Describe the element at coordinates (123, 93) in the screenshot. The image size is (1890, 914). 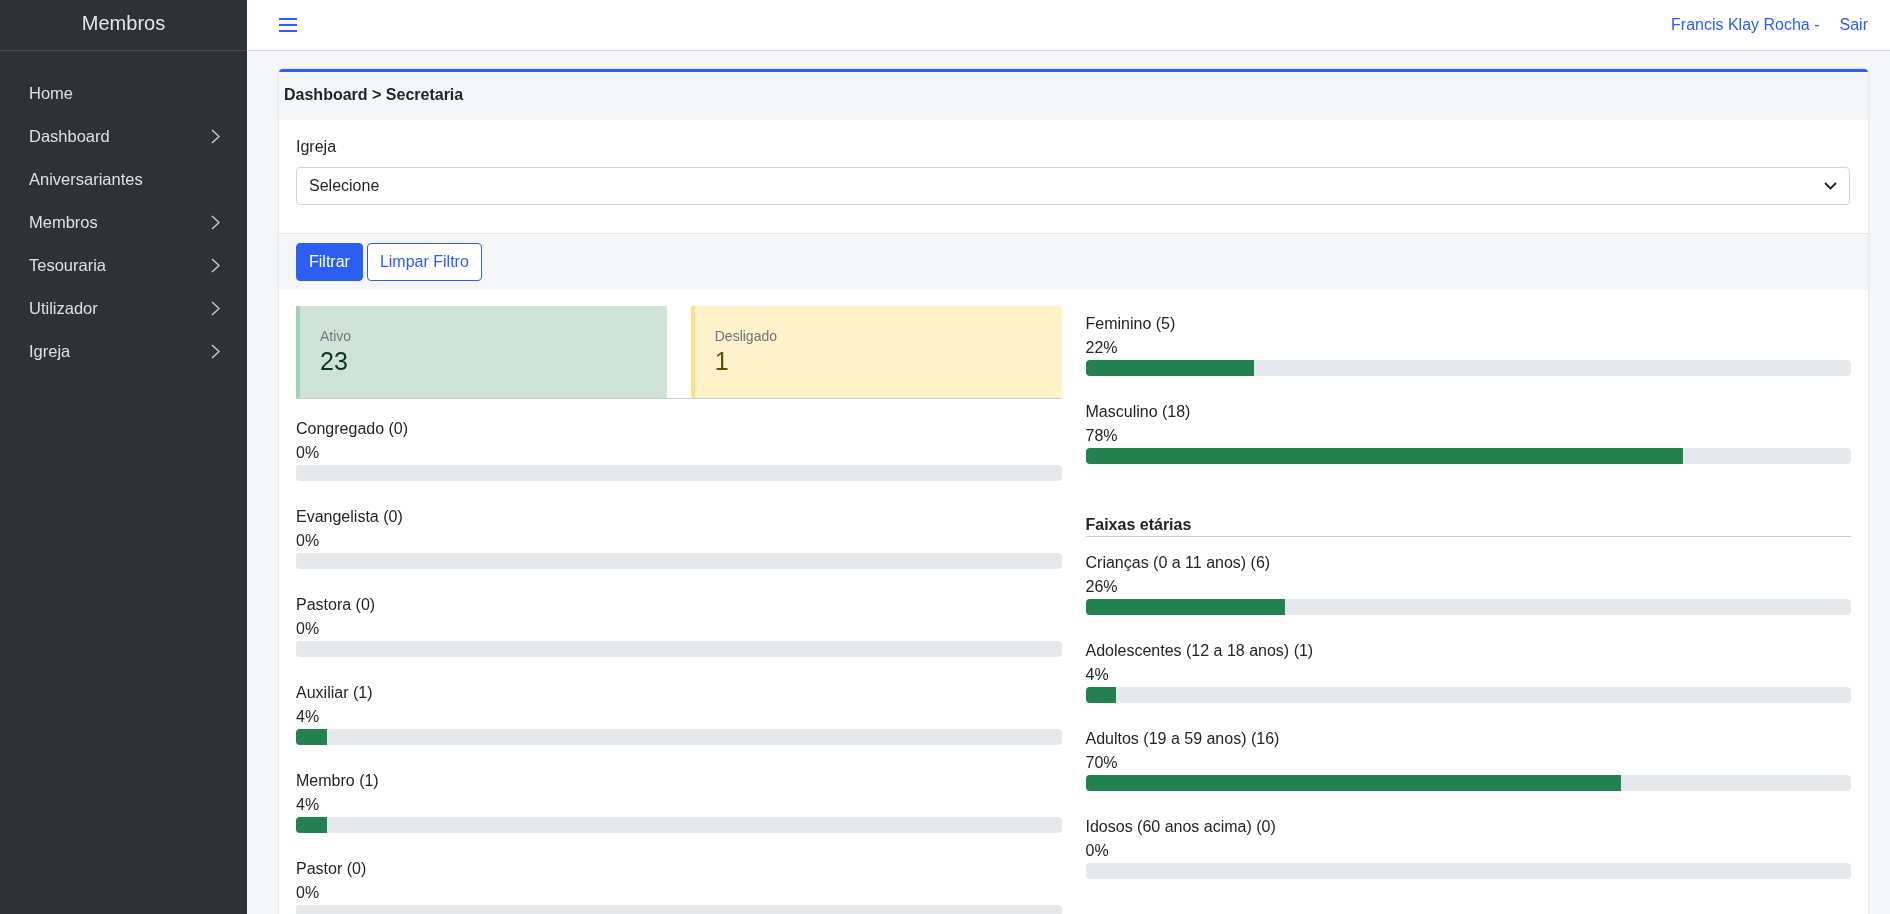
I see `sidebar-item: Home` at that location.